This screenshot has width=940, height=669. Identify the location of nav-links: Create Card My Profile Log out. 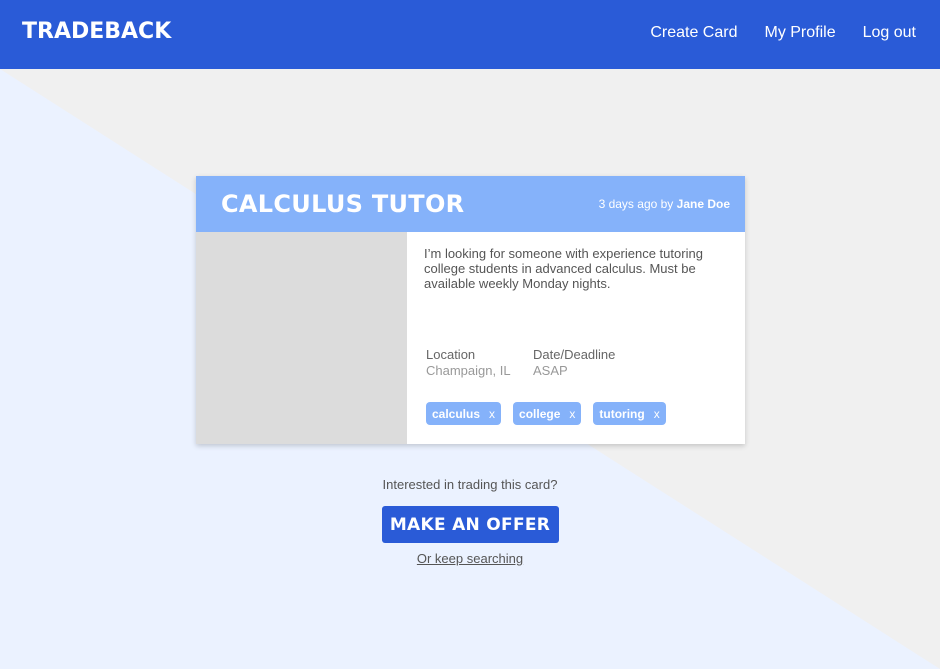
(783, 33).